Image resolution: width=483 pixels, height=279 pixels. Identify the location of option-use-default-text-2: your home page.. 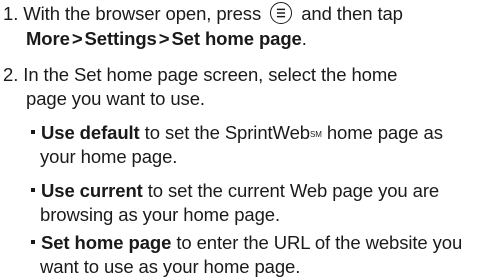
(109, 156).